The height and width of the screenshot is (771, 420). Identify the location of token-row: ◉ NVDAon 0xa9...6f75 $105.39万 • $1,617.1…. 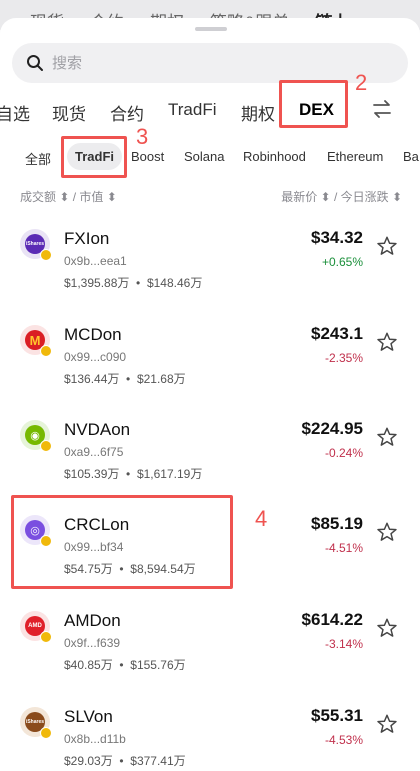
(210, 459).